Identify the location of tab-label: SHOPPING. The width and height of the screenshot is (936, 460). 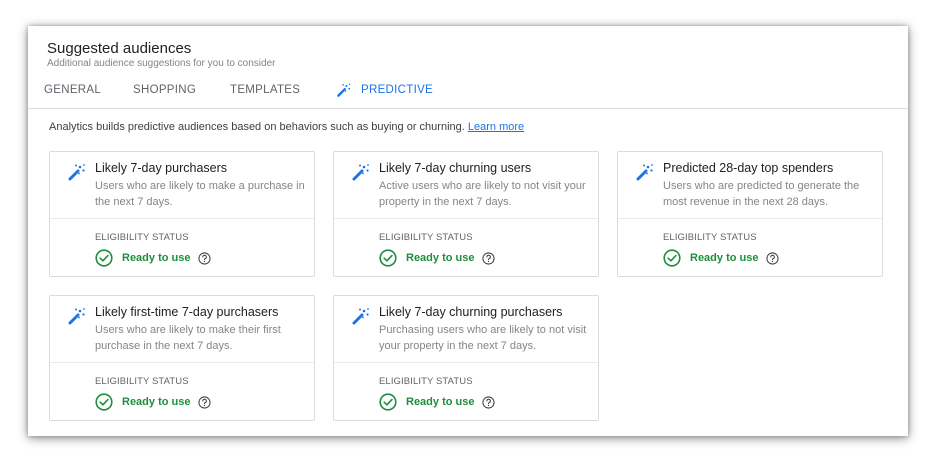
(165, 90).